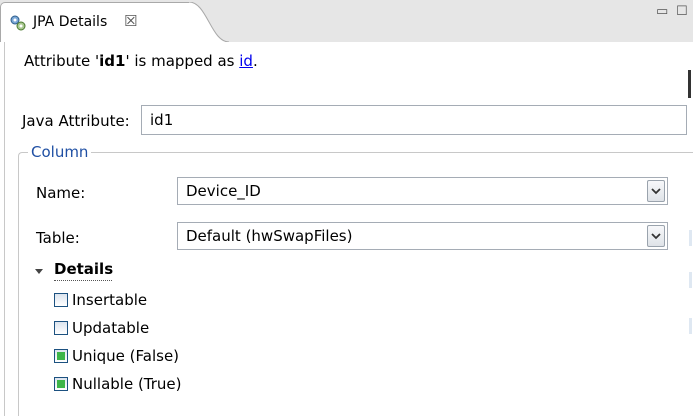 This screenshot has width=693, height=416. Describe the element at coordinates (112, 61) in the screenshot. I see `summary-attribute-name: id1` at that location.